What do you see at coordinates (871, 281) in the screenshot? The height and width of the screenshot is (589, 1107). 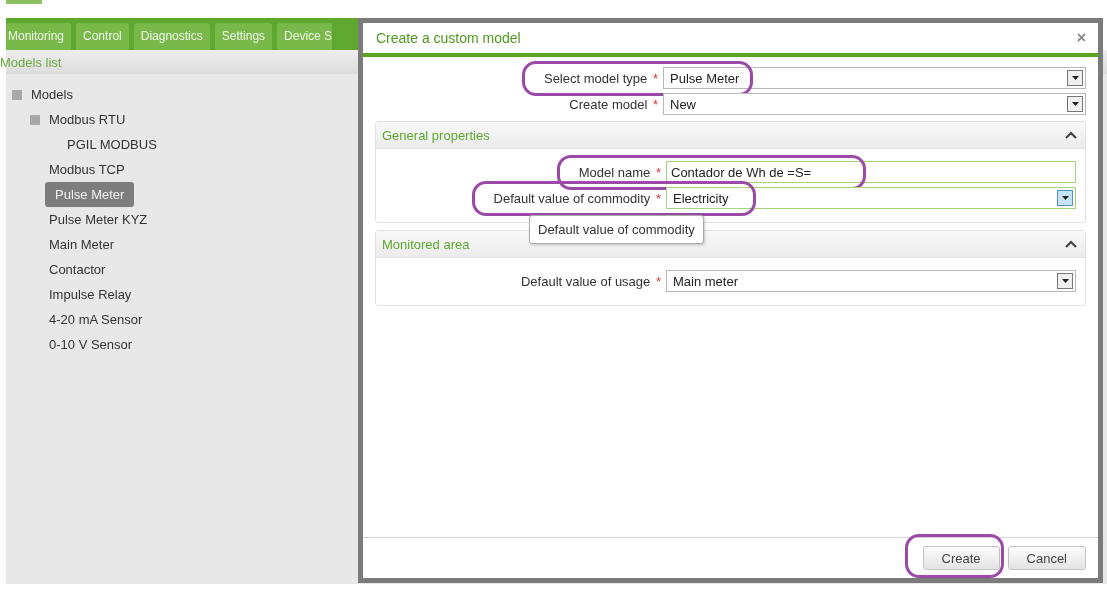 I see `dropdown-field: Main meter` at bounding box center [871, 281].